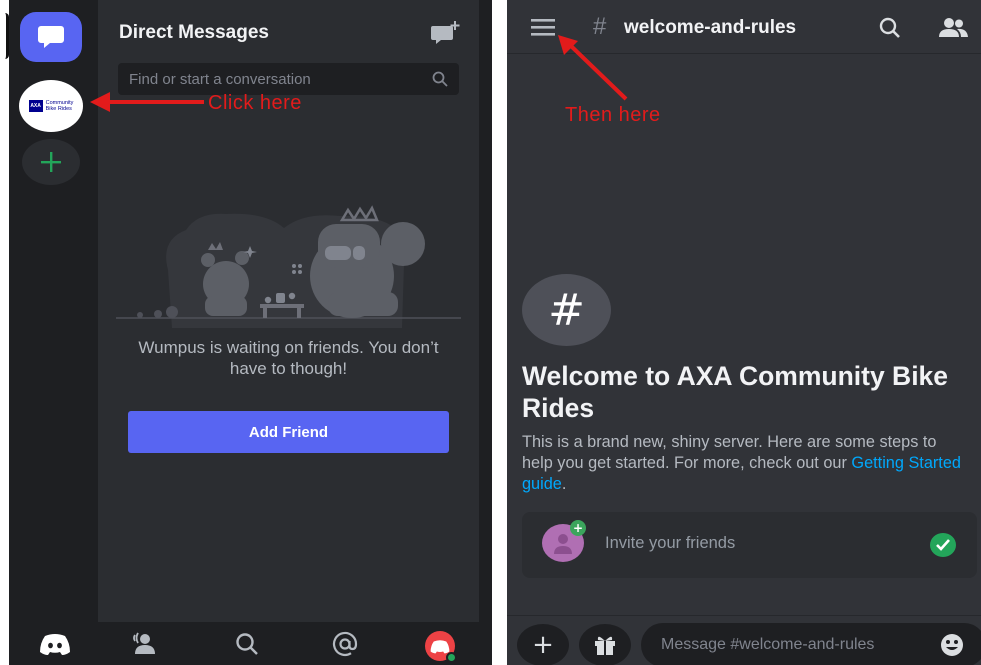 The height and width of the screenshot is (665, 981). What do you see at coordinates (288, 432) in the screenshot?
I see `add-friend-button: Add Friend` at bounding box center [288, 432].